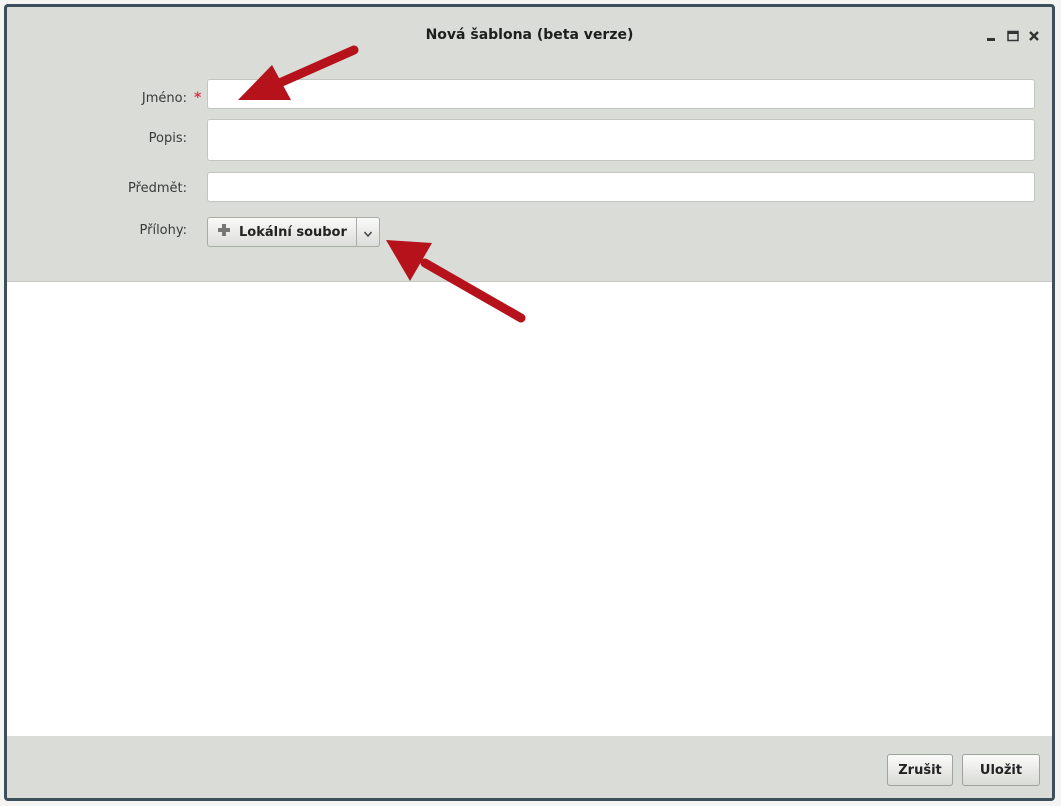 The image size is (1061, 806). Describe the element at coordinates (164, 98) in the screenshot. I see `name-label: Jméno:` at that location.